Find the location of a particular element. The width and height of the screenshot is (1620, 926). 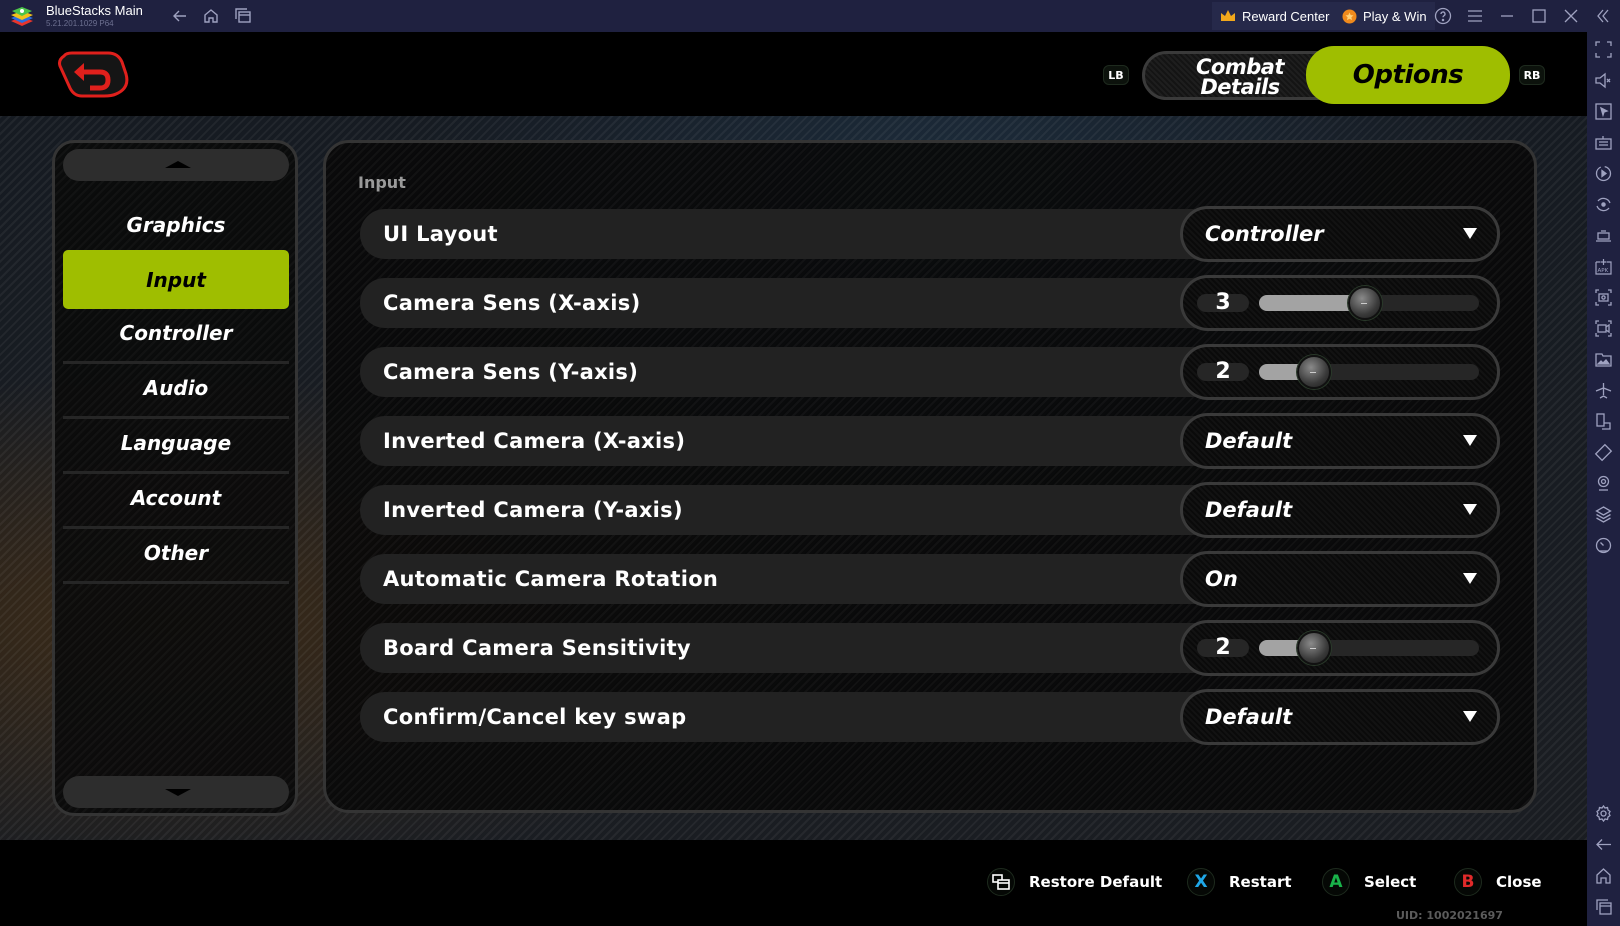

record-icon is located at coordinates (1603, 328).